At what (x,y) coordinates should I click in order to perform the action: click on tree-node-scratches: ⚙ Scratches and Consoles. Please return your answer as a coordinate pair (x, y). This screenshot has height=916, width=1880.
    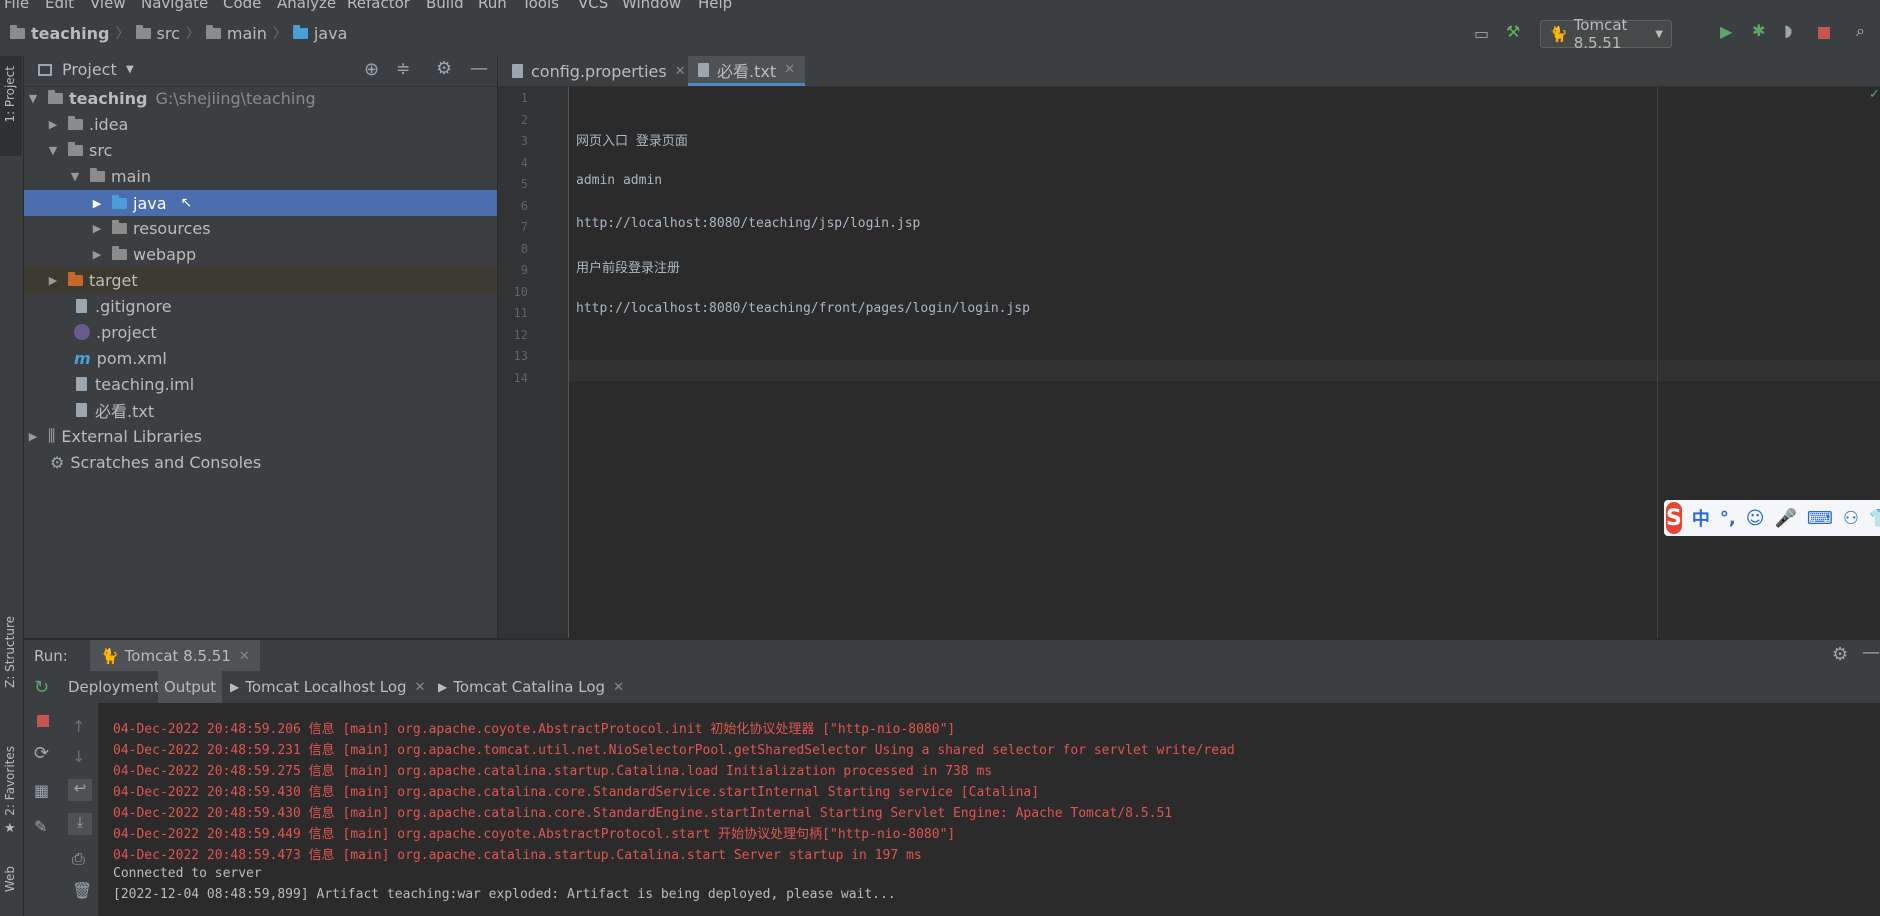
    Looking at the image, I should click on (260, 462).